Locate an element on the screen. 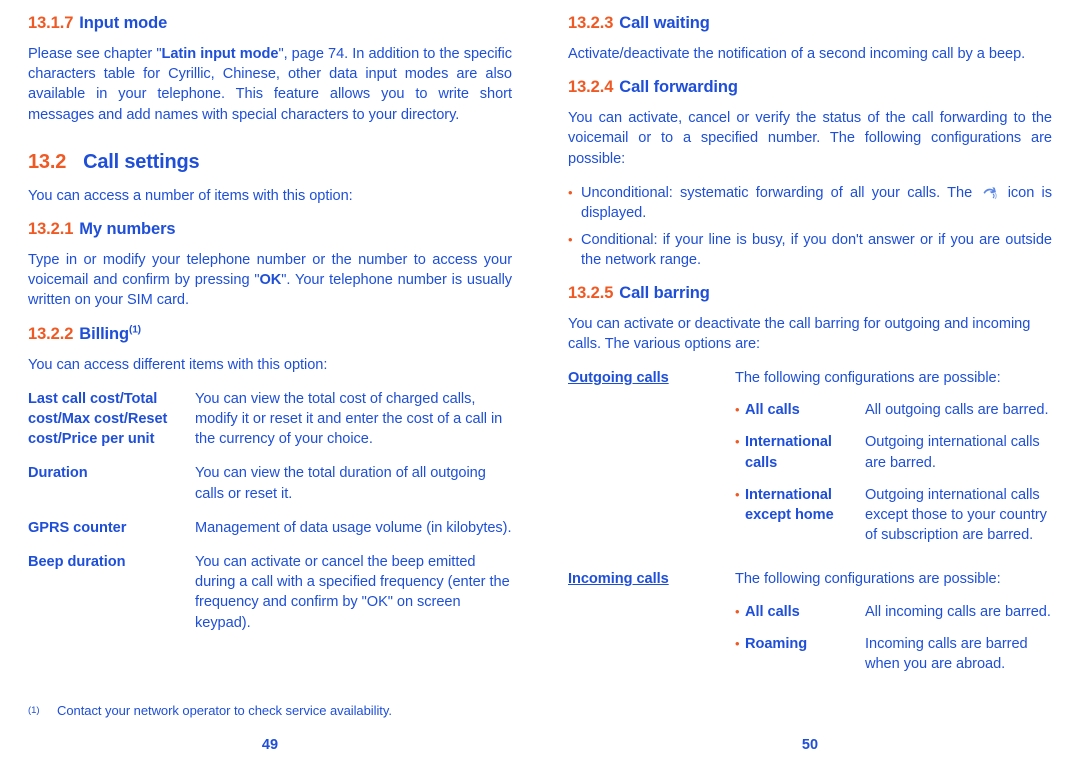  group-label-outgoing: Outgoing calls is located at coordinates (651, 463).